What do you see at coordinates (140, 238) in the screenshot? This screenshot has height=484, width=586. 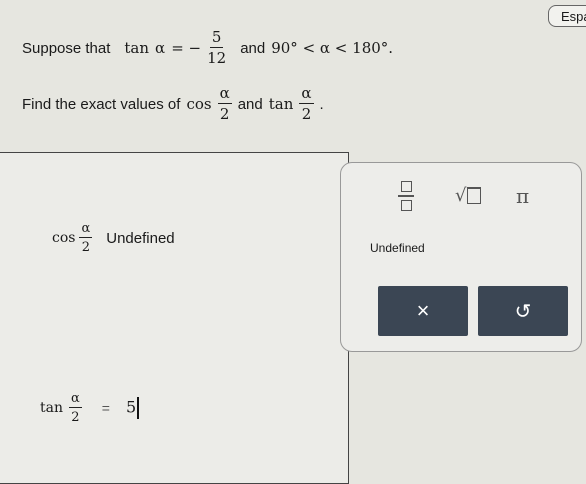 I see `cos-answer-value: Undefined` at bounding box center [140, 238].